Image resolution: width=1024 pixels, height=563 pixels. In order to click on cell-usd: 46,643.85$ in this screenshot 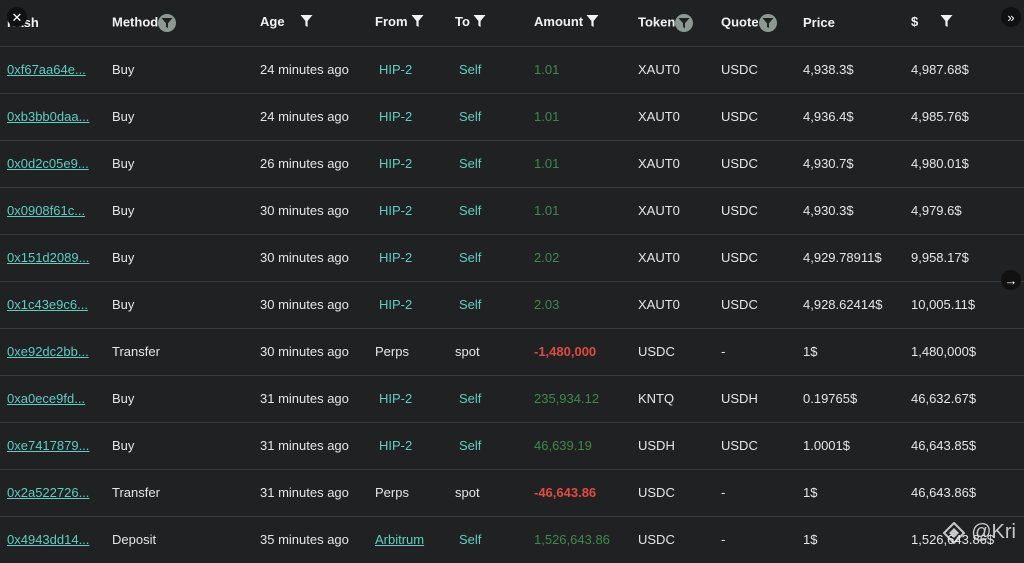, I will do `click(967, 445)`.